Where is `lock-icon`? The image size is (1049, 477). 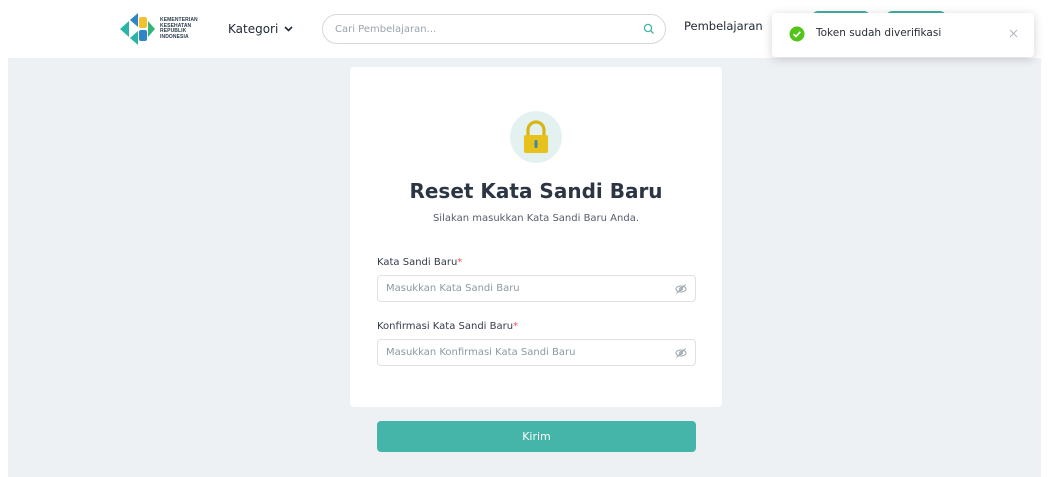 lock-icon is located at coordinates (536, 136).